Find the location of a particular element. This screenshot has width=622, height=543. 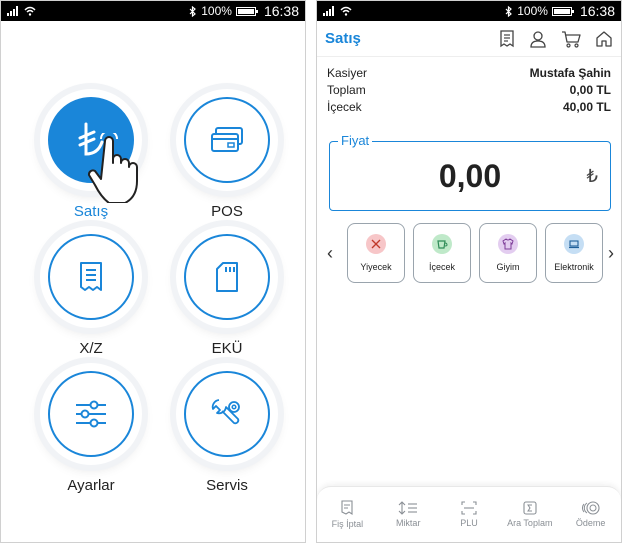

coins-icon is located at coordinates (590, 508).